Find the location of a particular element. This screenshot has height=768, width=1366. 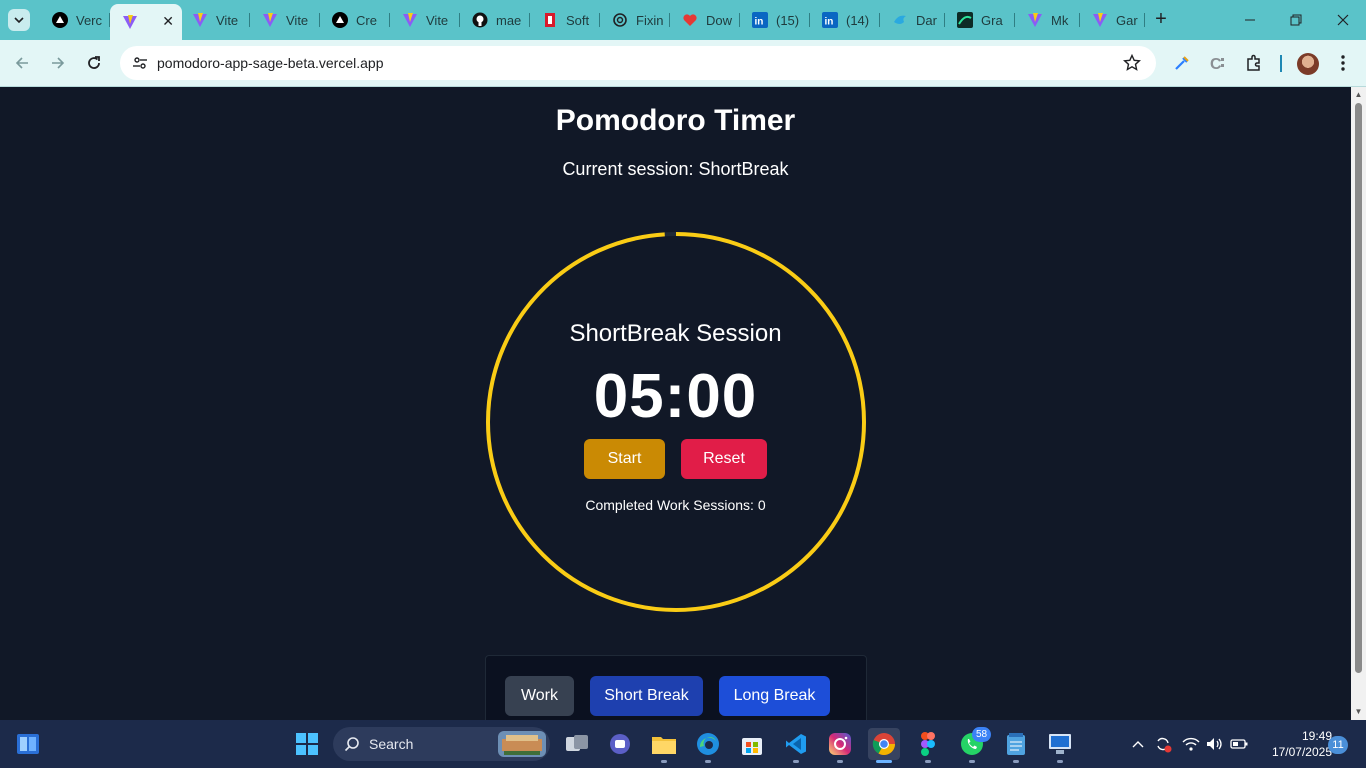

taskbar-clock-date: 17/07/2025 is located at coordinates (1297, 752).